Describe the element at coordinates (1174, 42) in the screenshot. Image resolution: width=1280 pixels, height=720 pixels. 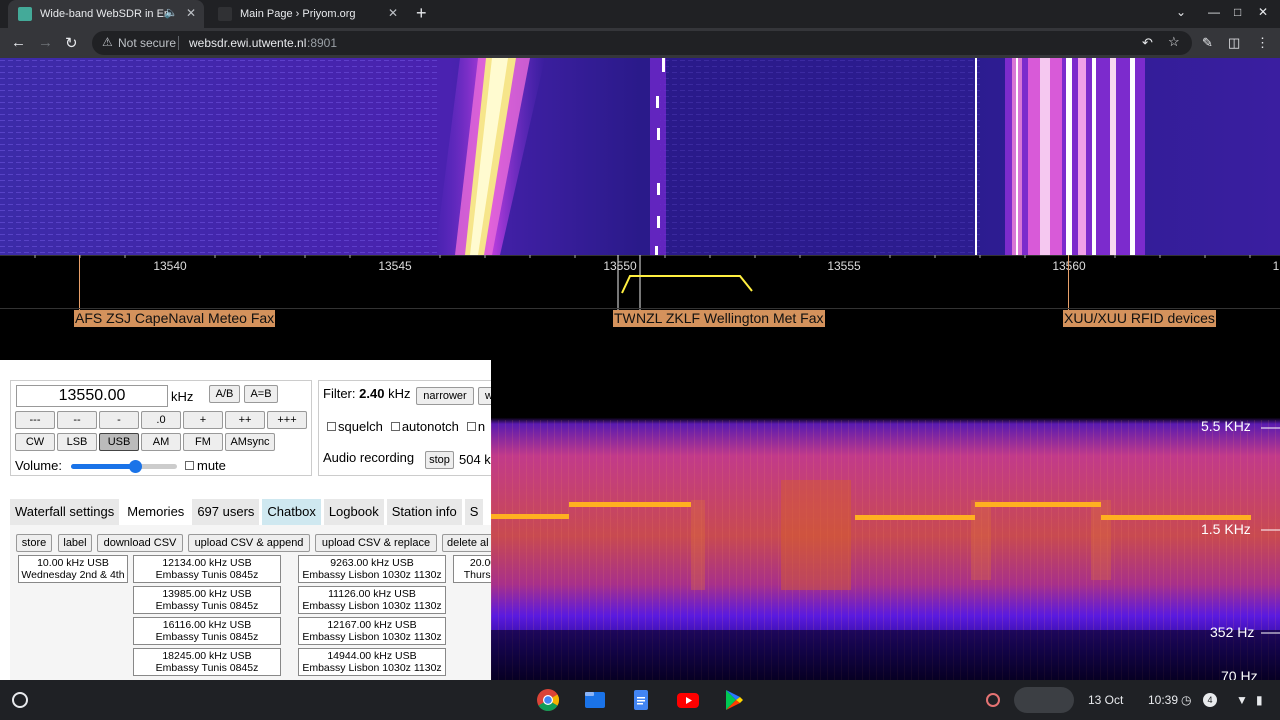
I see `bookmark-star-icon: ☆` at that location.